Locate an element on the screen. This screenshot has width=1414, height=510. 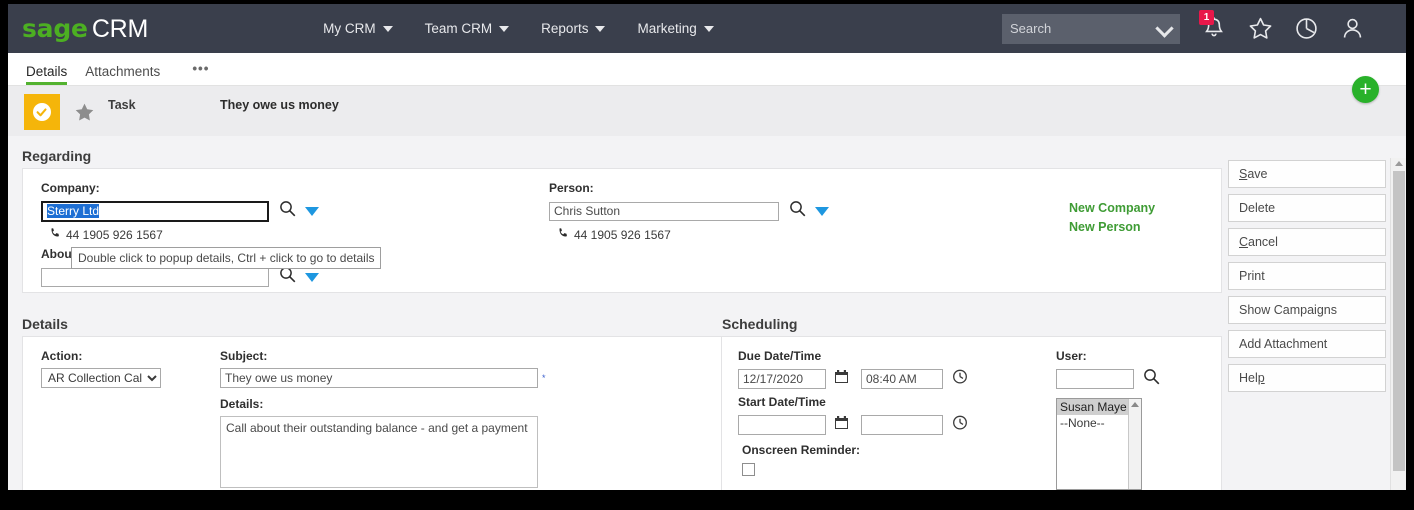
notification-bell-icon: 1 is located at coordinates (1212, 25).